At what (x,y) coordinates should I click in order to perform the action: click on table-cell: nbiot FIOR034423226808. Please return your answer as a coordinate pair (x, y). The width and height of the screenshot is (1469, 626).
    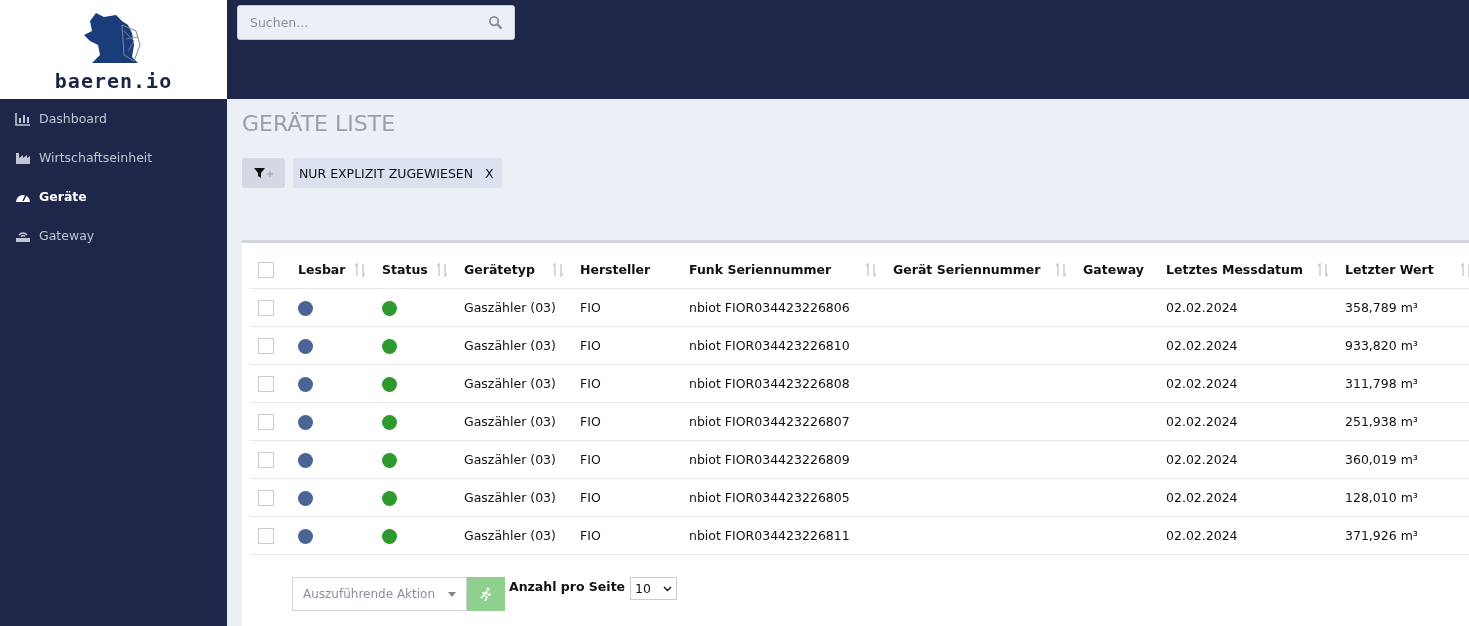
    Looking at the image, I should click on (769, 383).